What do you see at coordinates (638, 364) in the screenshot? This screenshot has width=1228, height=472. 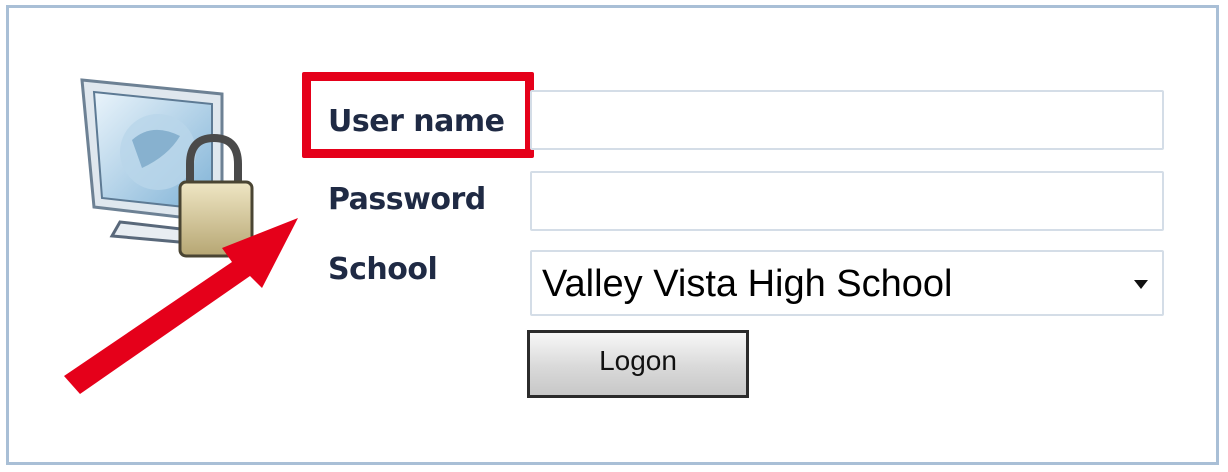 I see `logon-button: Logon` at bounding box center [638, 364].